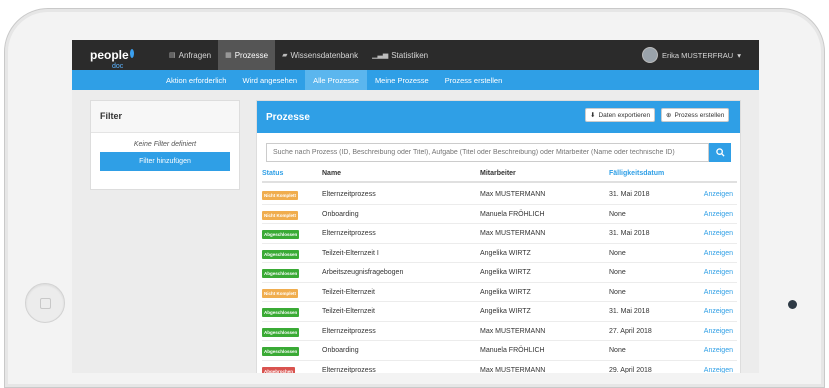 The image size is (829, 388). I want to click on inbox-icon: ▤, so click(172, 55).